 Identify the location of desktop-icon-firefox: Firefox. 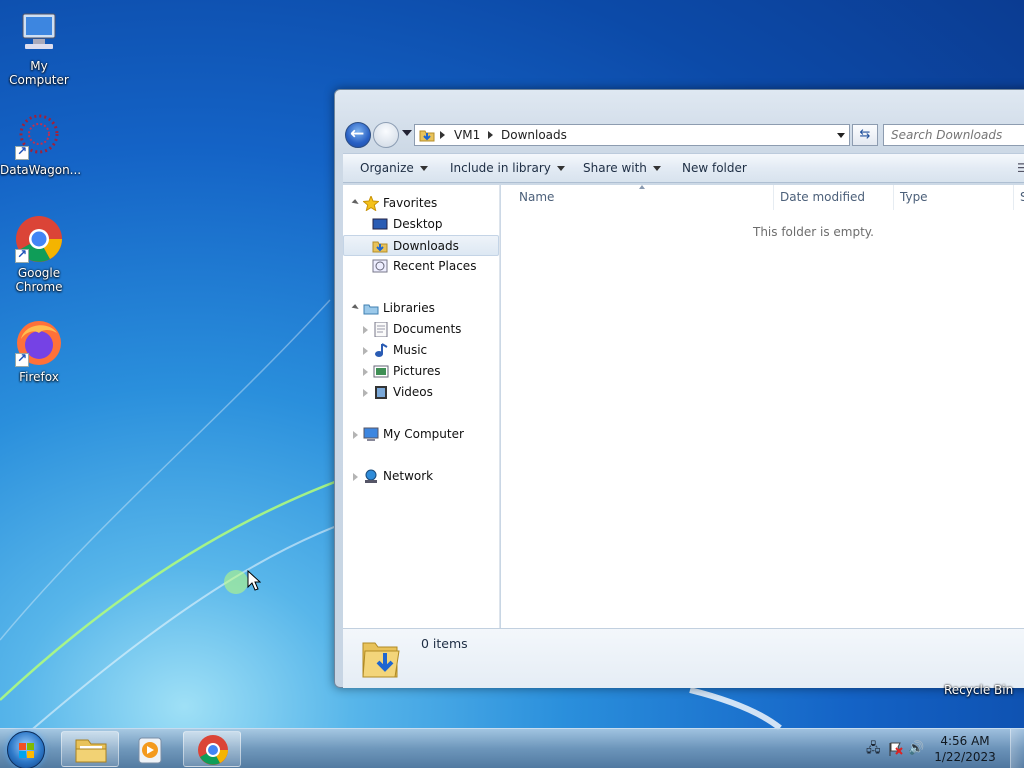
(39, 351).